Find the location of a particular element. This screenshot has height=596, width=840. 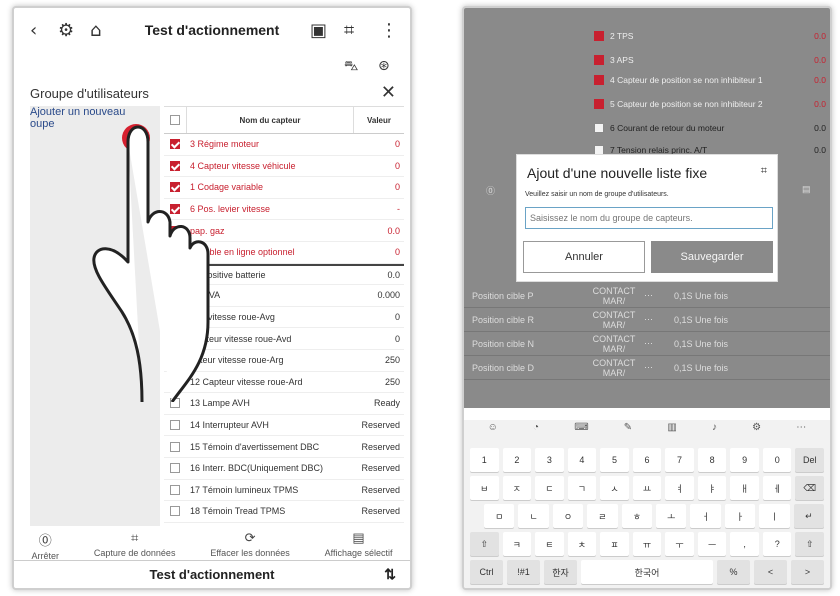

key: % is located at coordinates (733, 572).